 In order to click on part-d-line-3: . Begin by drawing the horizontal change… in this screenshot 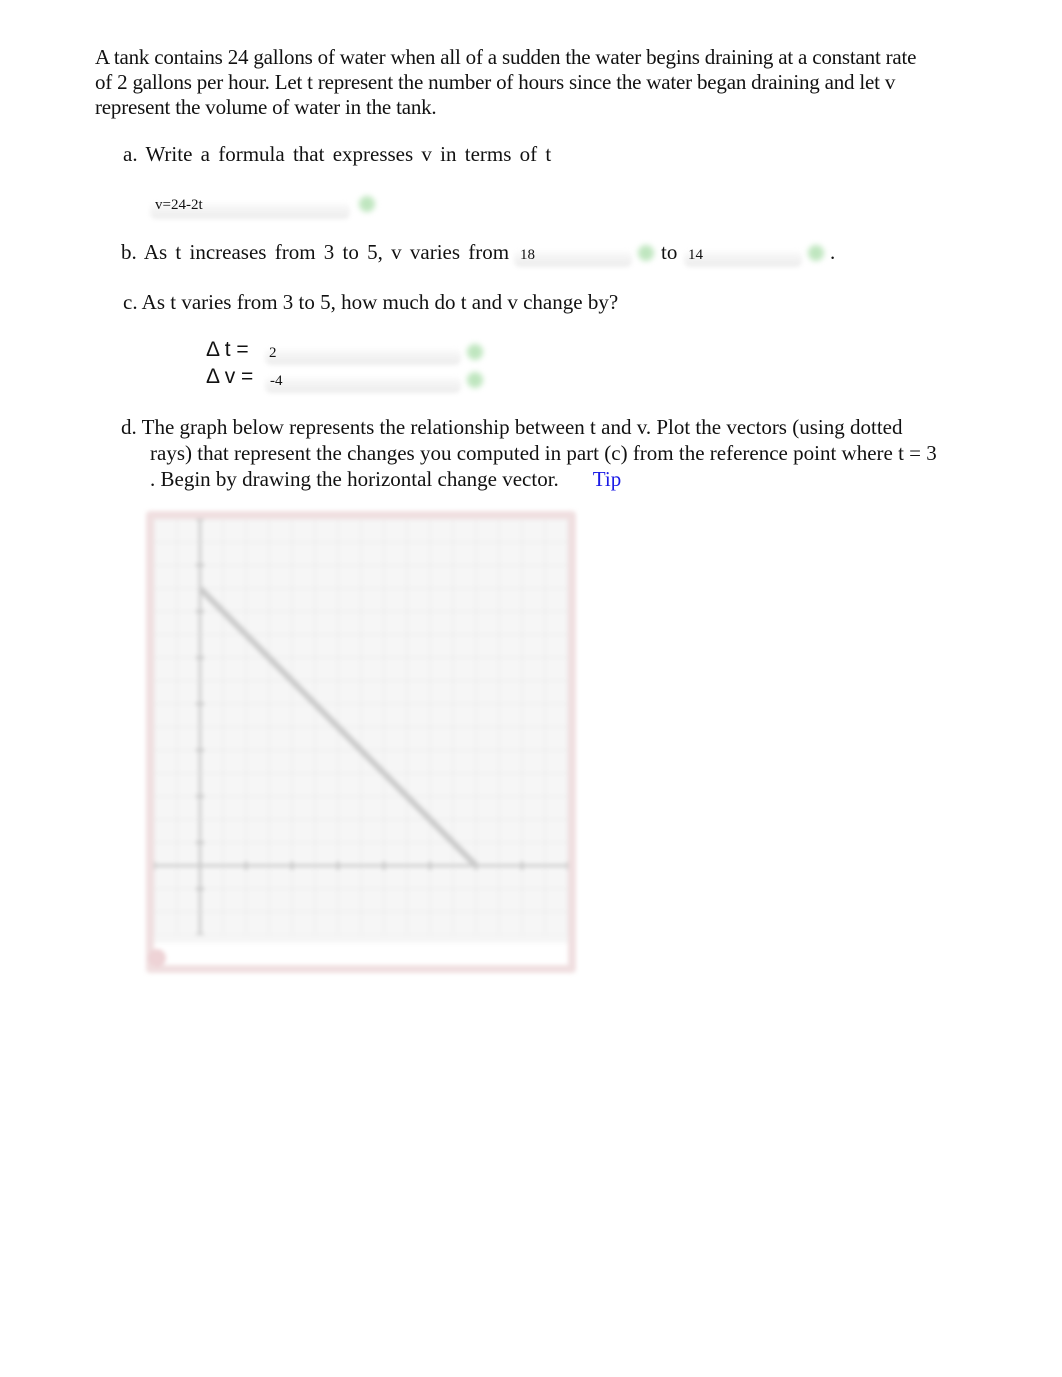, I will do `click(561, 479)`.